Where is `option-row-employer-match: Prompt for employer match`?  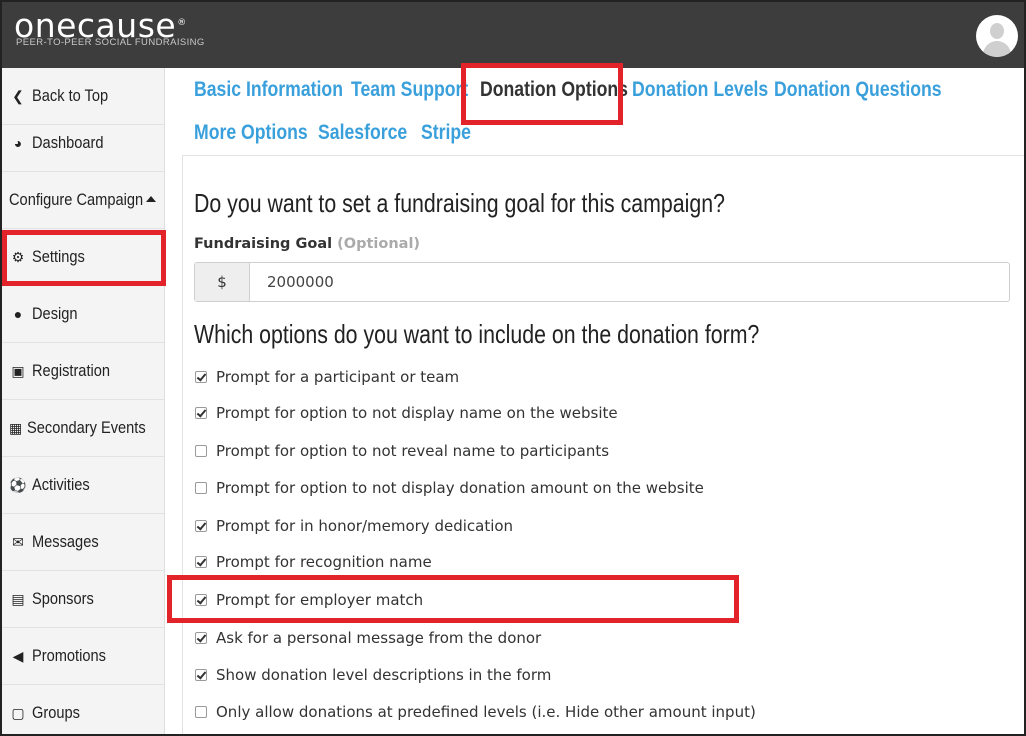
option-row-employer-match: Prompt for employer match is located at coordinates (308, 600).